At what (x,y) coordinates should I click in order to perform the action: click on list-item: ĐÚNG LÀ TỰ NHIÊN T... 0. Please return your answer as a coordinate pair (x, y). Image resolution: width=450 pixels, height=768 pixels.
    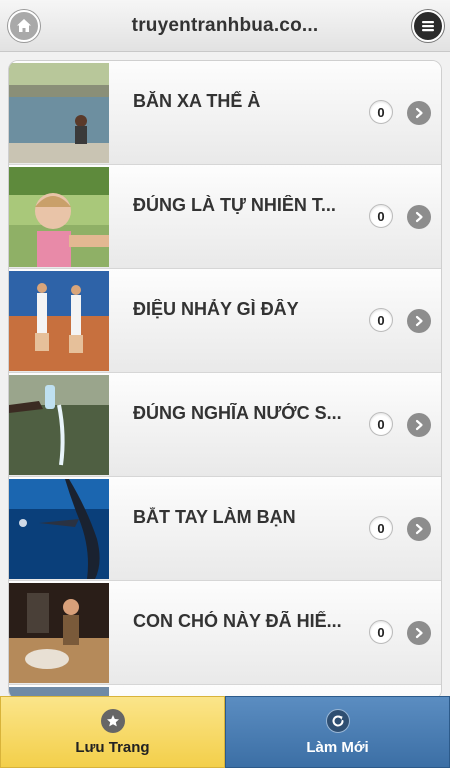
    Looking at the image, I should click on (225, 217).